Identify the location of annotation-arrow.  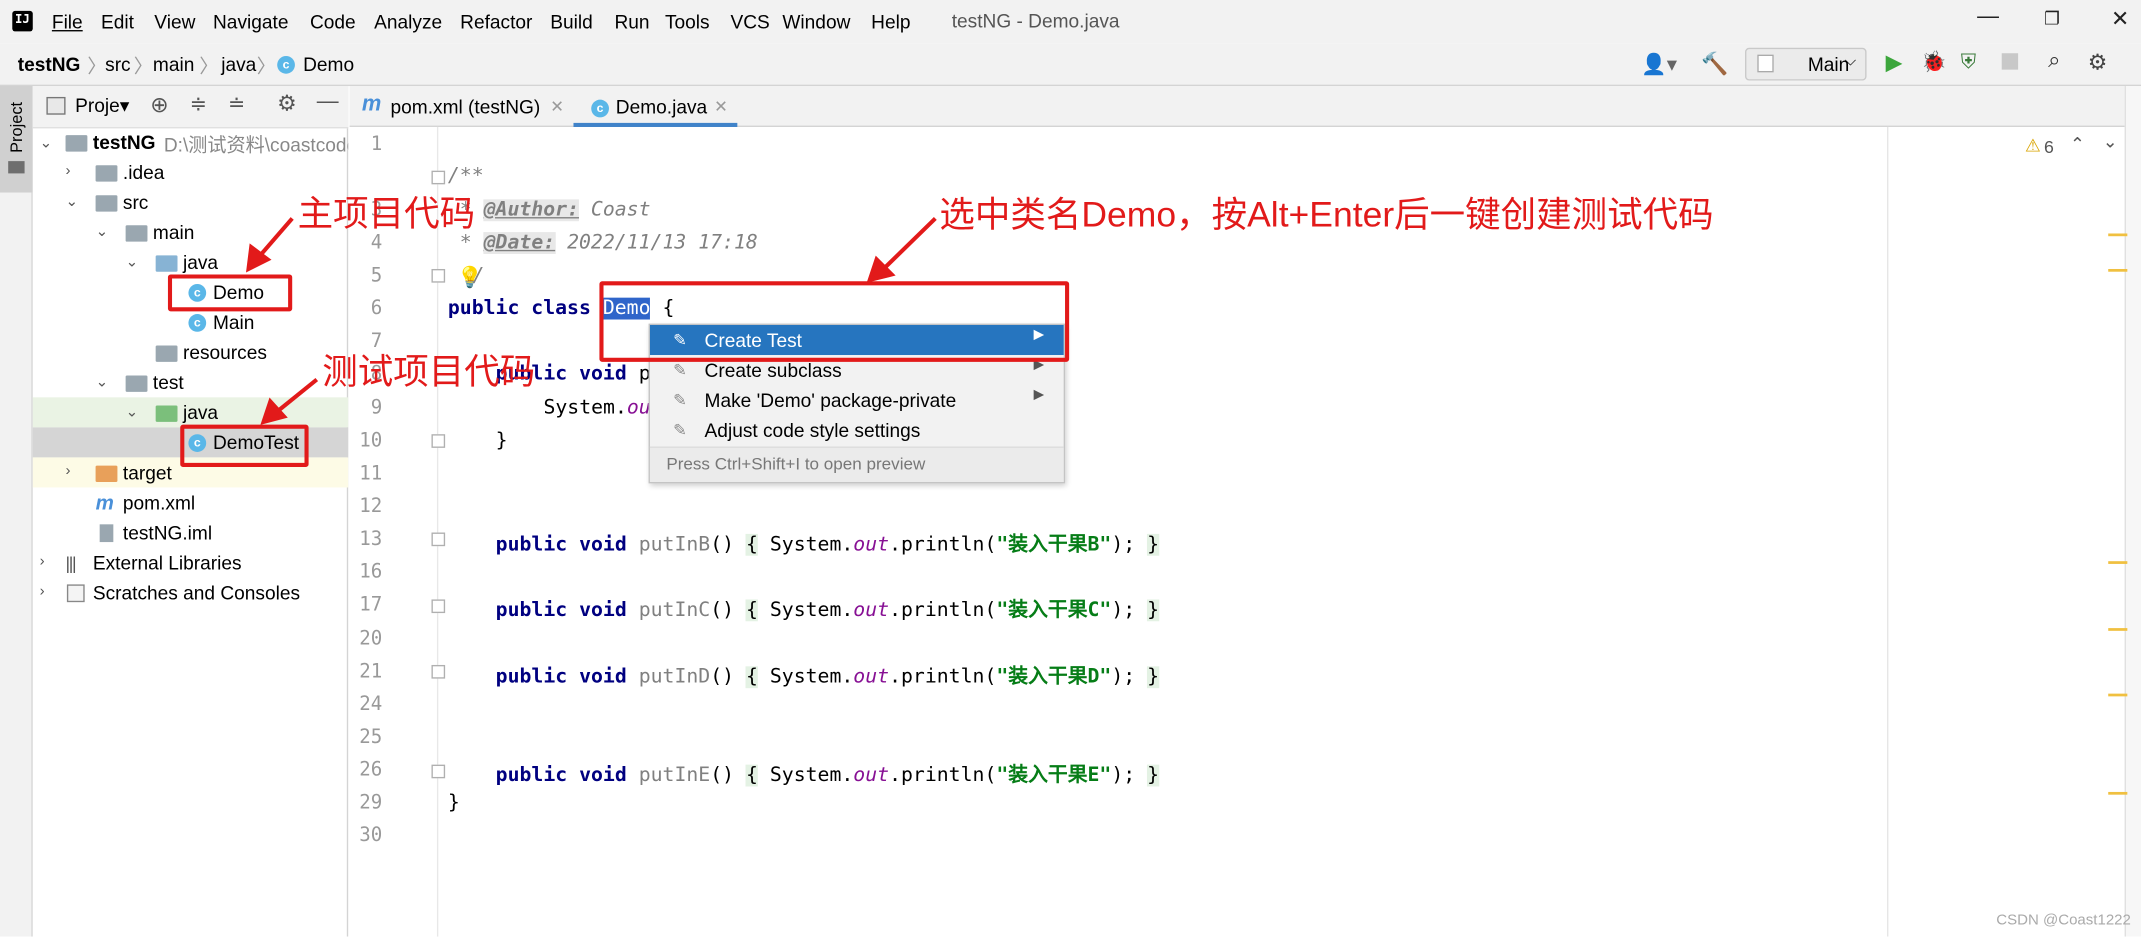
(591, 321).